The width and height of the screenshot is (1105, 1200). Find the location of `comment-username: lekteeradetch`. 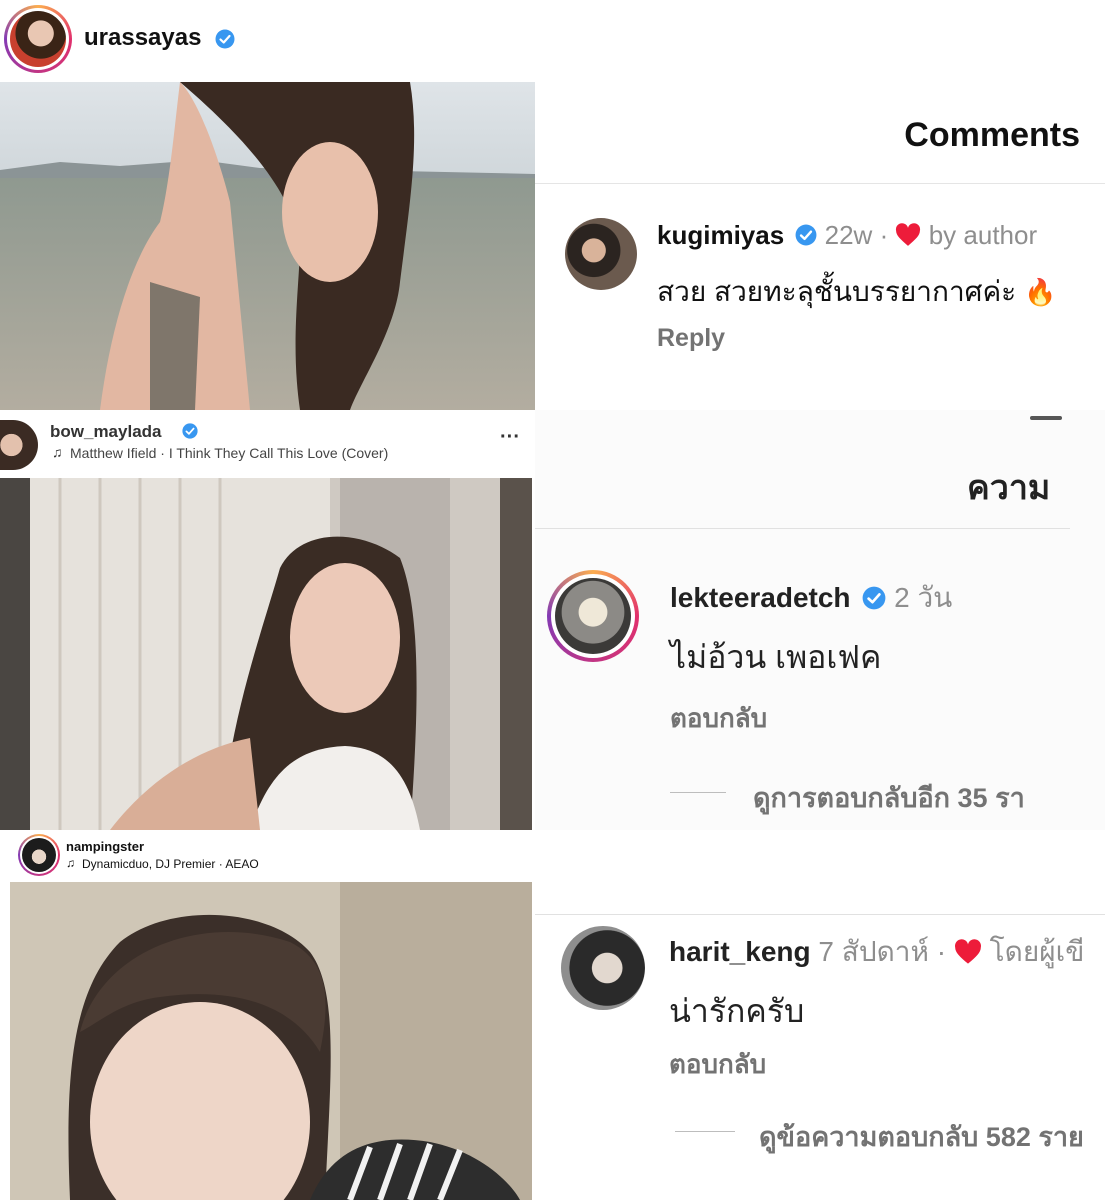

comment-username: lekteeradetch is located at coordinates (760, 597).